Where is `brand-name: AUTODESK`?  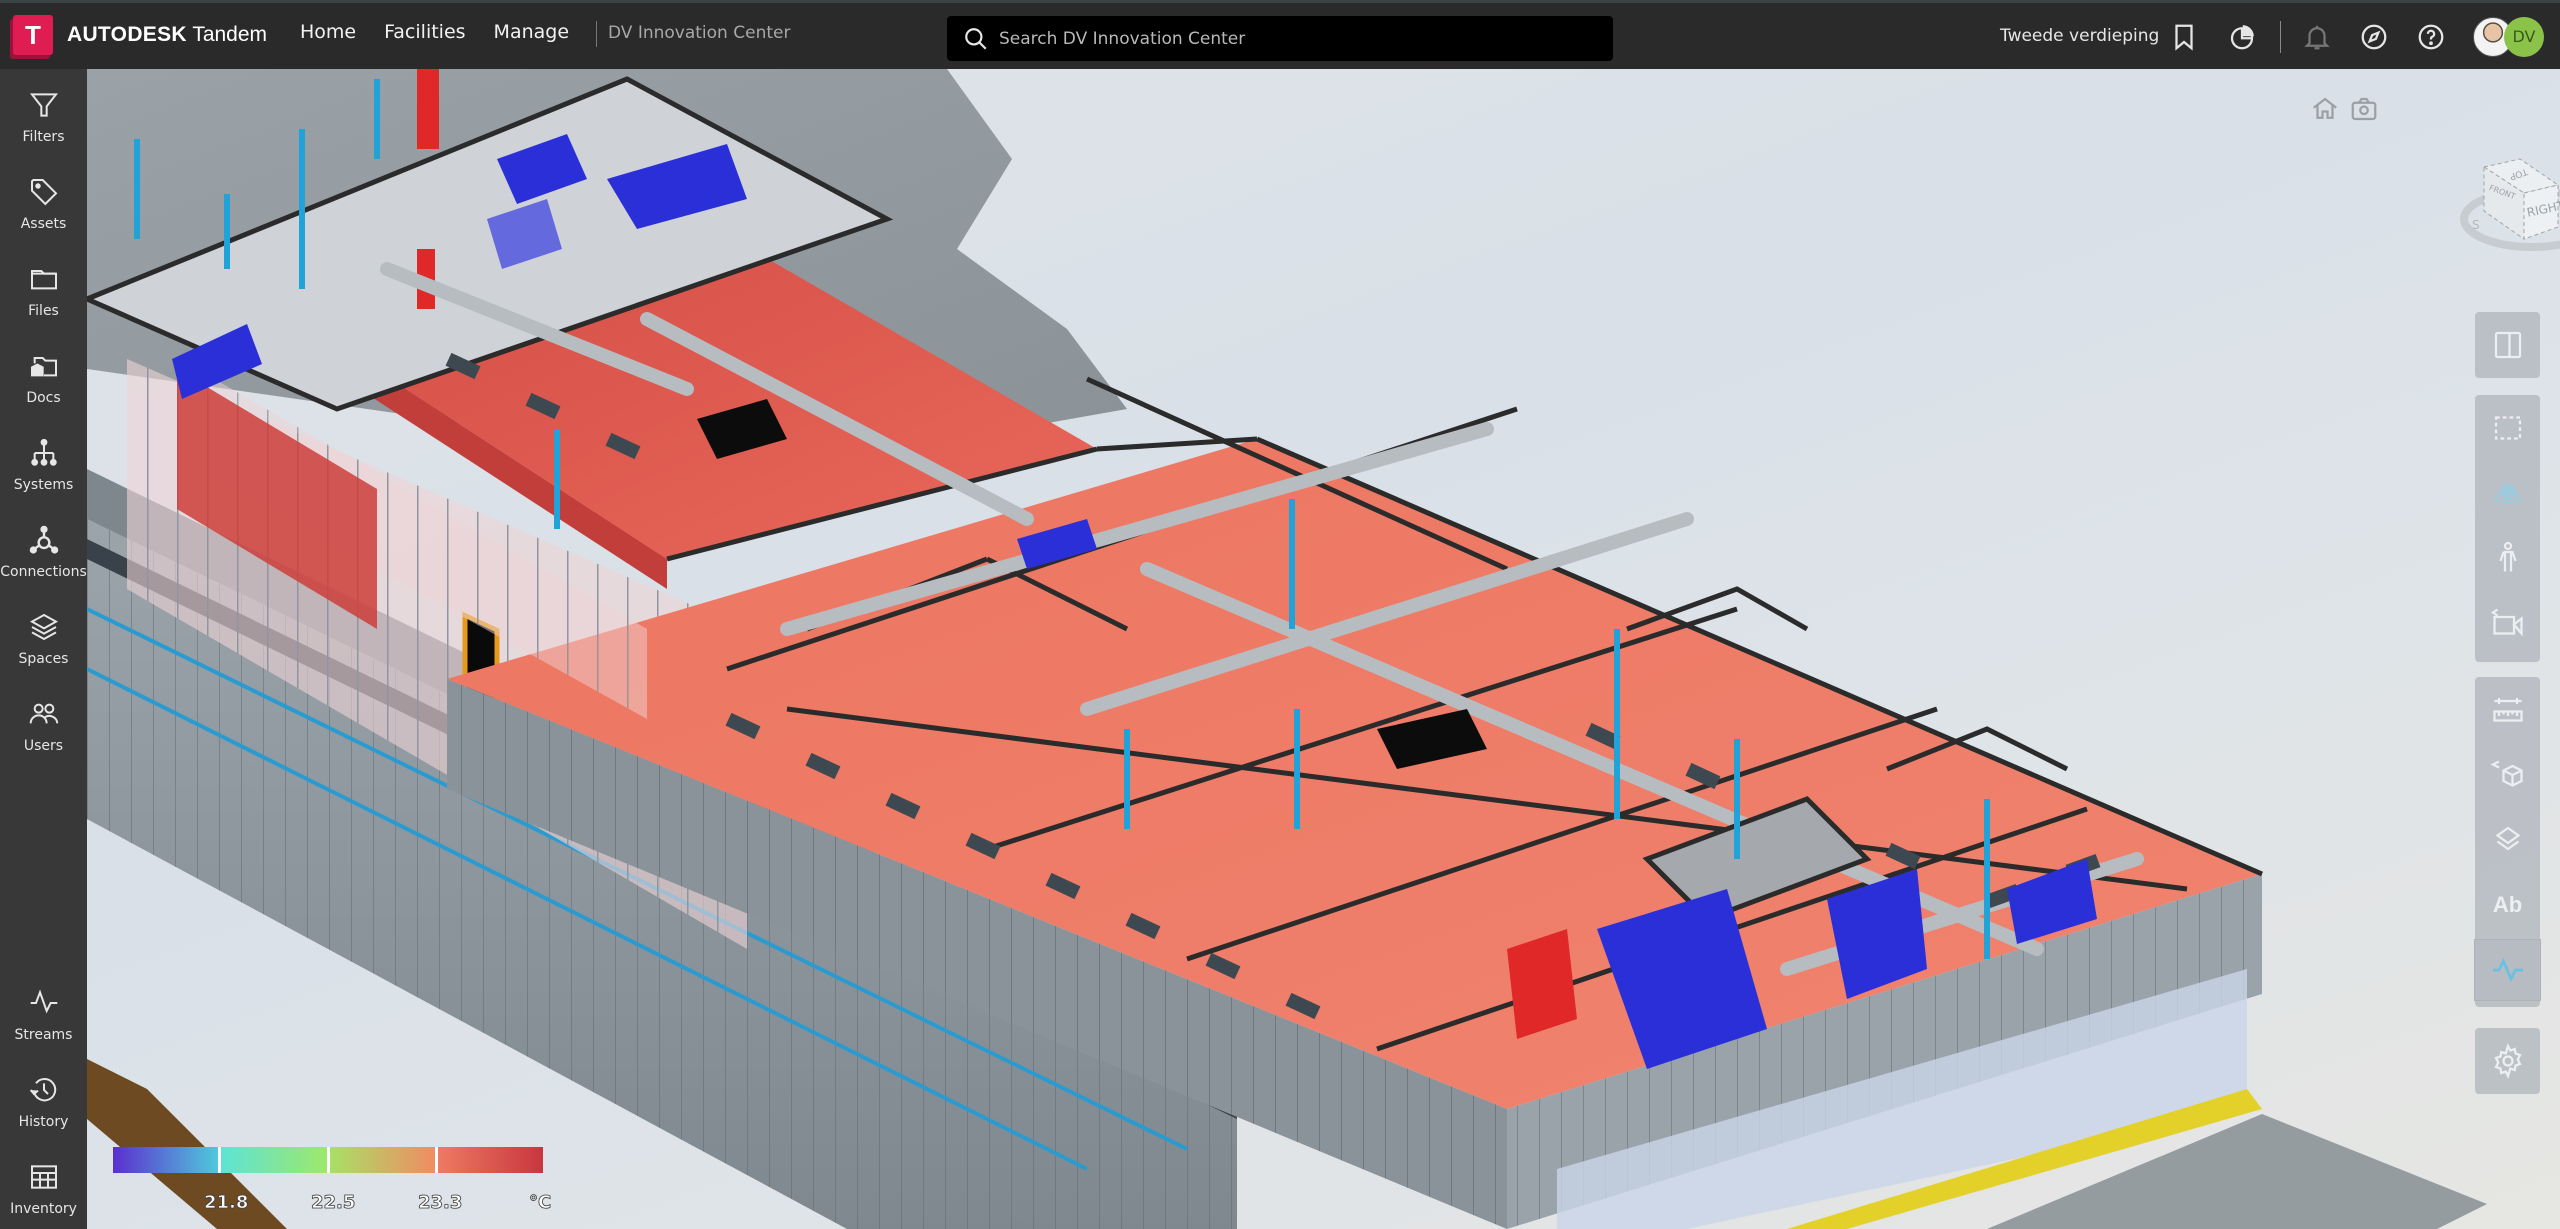 brand-name: AUTODESK is located at coordinates (127, 34).